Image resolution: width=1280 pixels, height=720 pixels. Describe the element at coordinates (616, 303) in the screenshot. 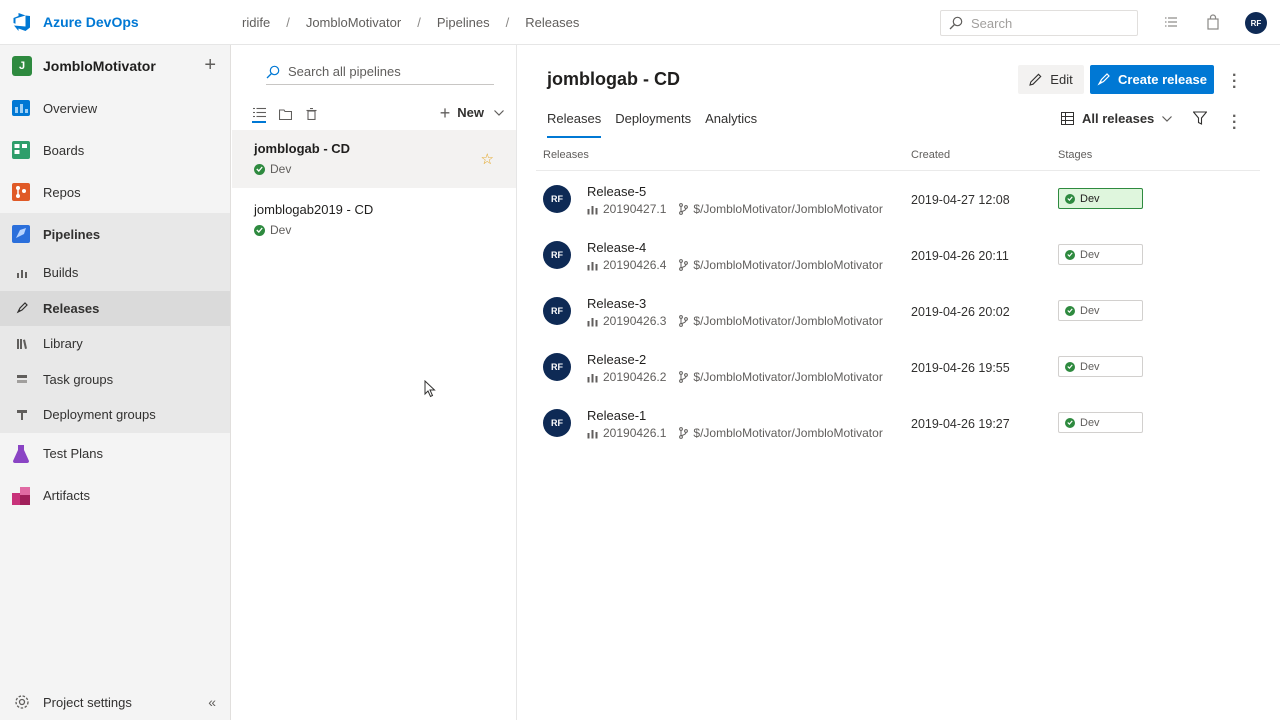

I see `release-name: Release-3` at that location.